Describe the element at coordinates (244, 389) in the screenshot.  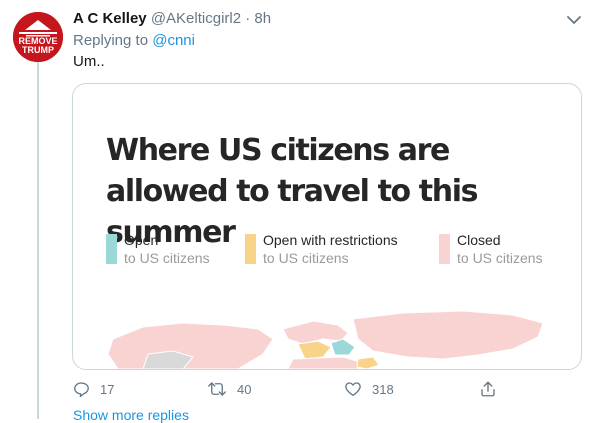
I see `retweet-count: 40` at that location.